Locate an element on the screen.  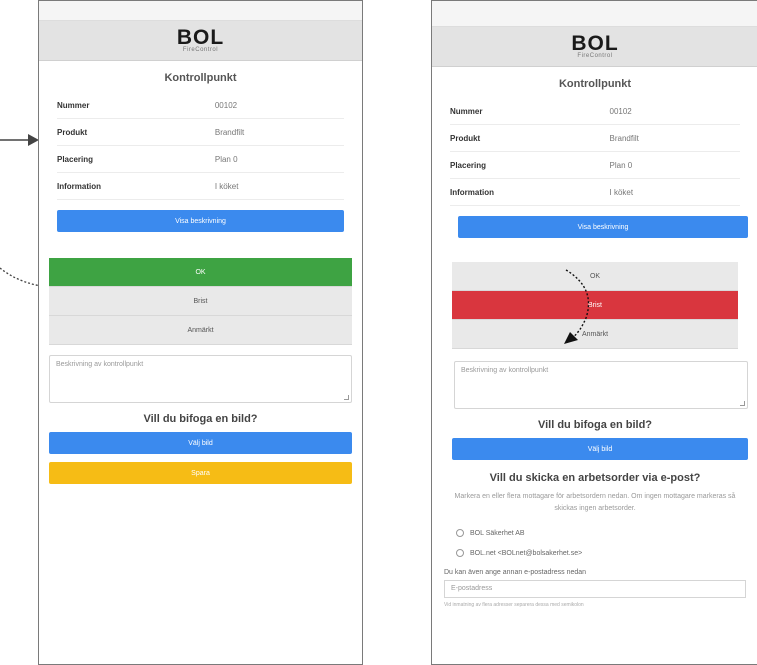
annotation-arrow-fail is located at coordinates (577, 306).